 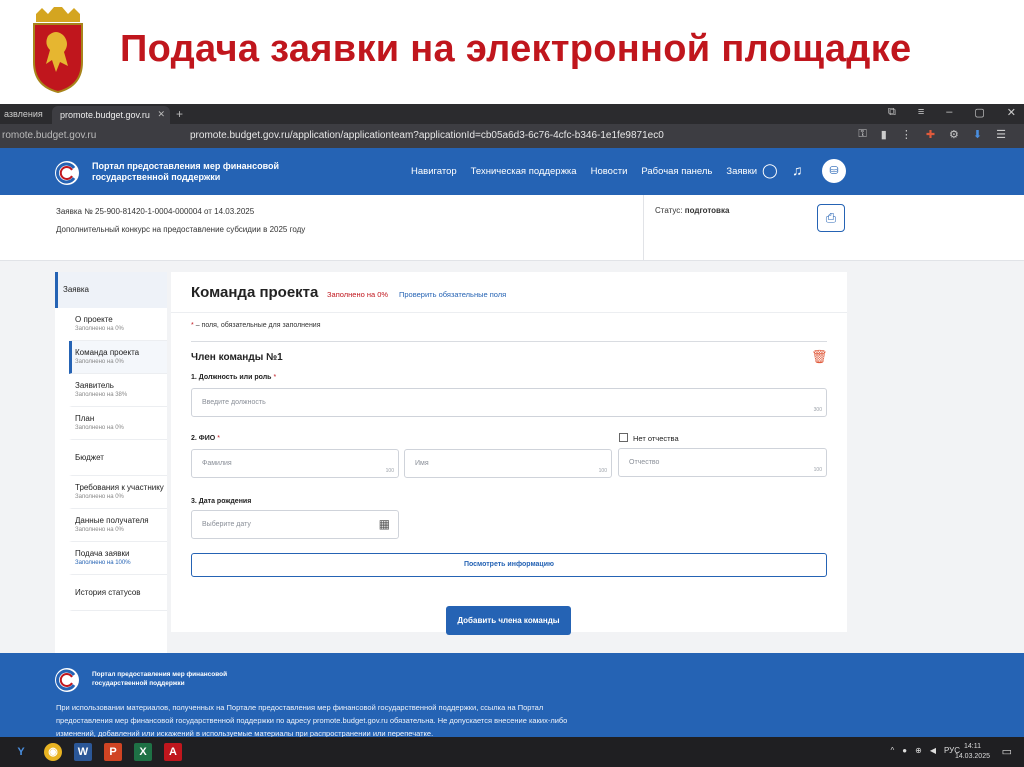 I want to click on view-info-button: Посмотреть информацию, so click(x=509, y=565).